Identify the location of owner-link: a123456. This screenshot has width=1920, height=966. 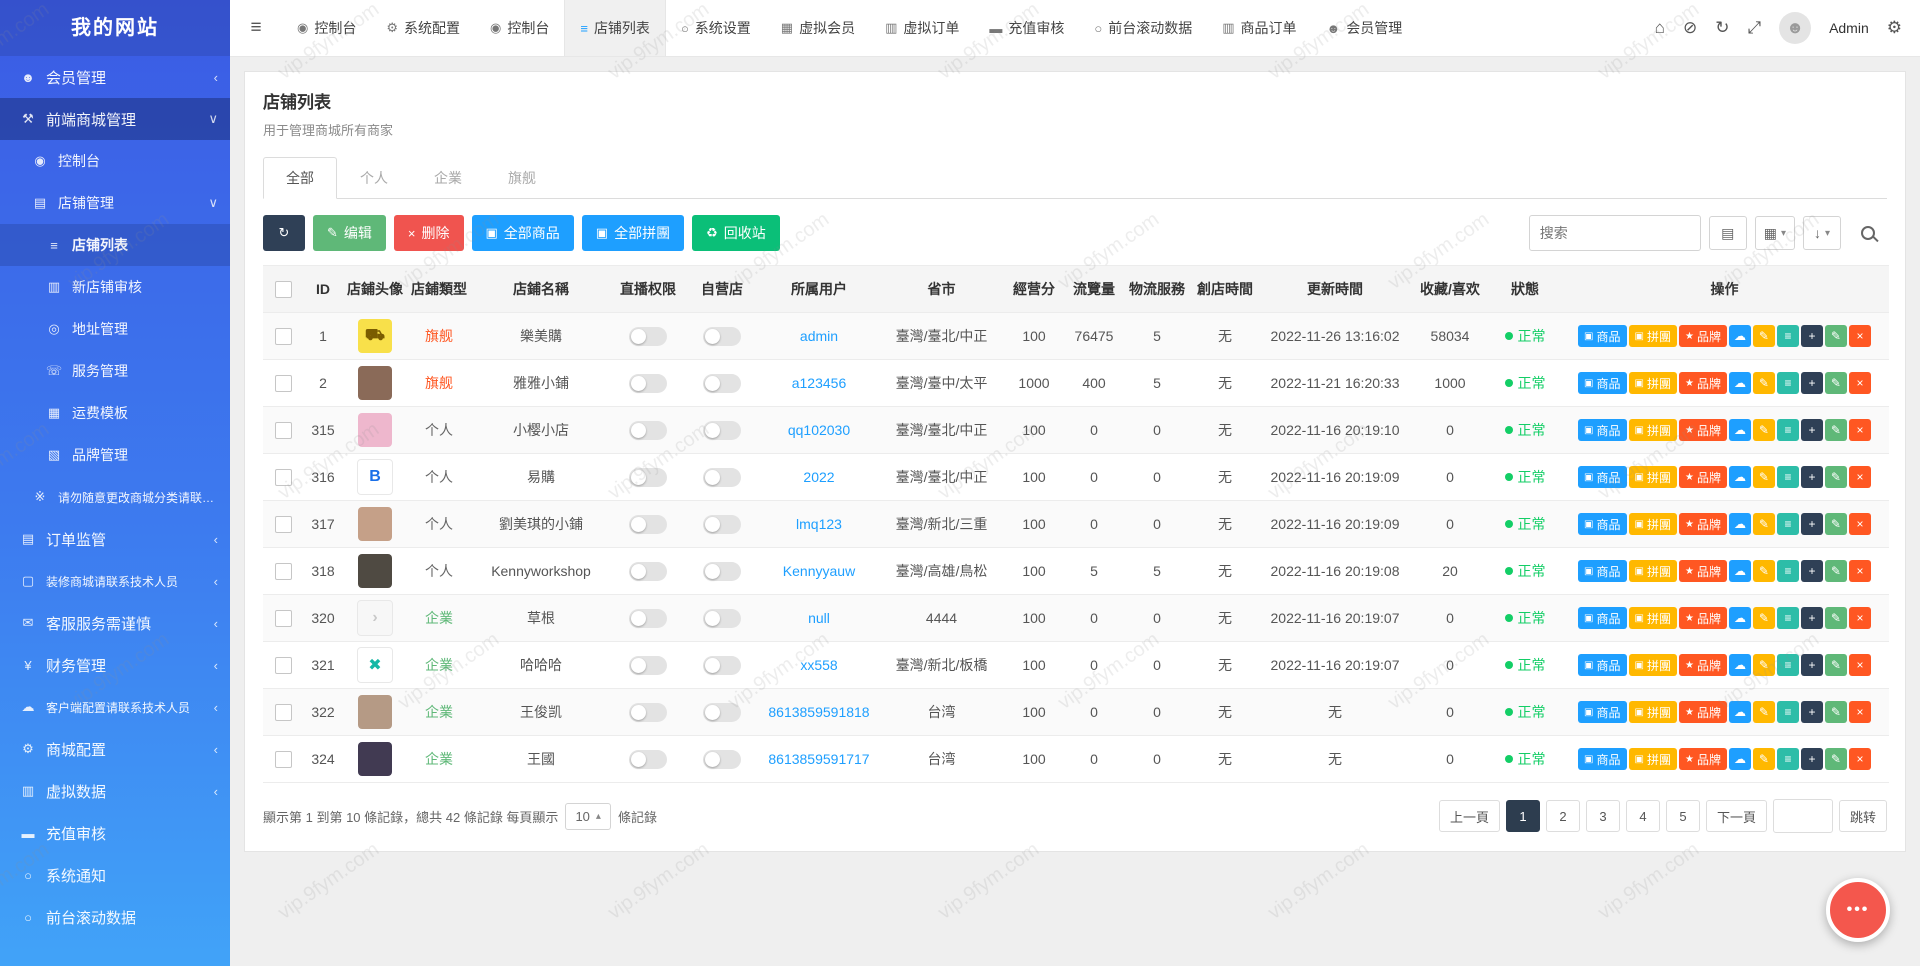
(819, 383).